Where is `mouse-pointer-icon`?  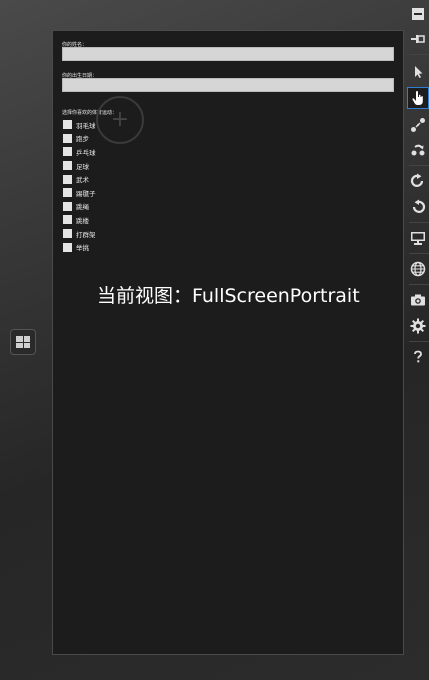 mouse-pointer-icon is located at coordinates (418, 72).